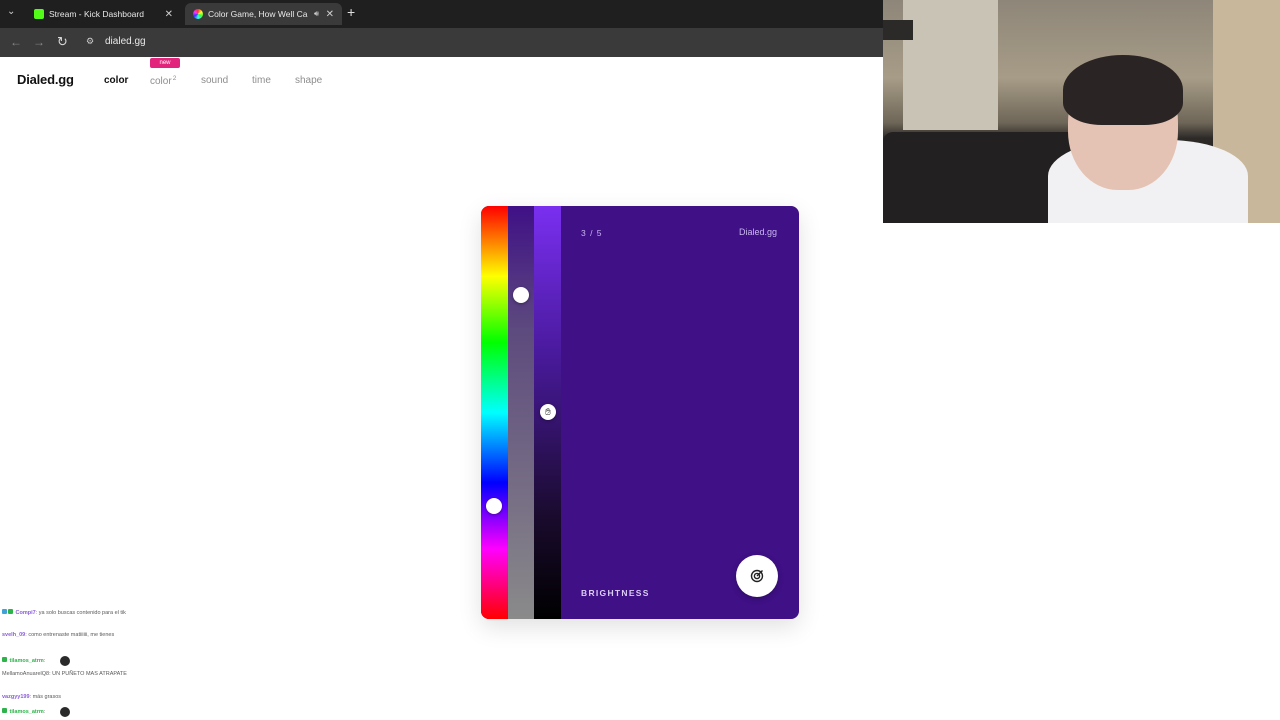 Image resolution: width=1280 pixels, height=720 pixels. I want to click on new-badge: new, so click(165, 63).